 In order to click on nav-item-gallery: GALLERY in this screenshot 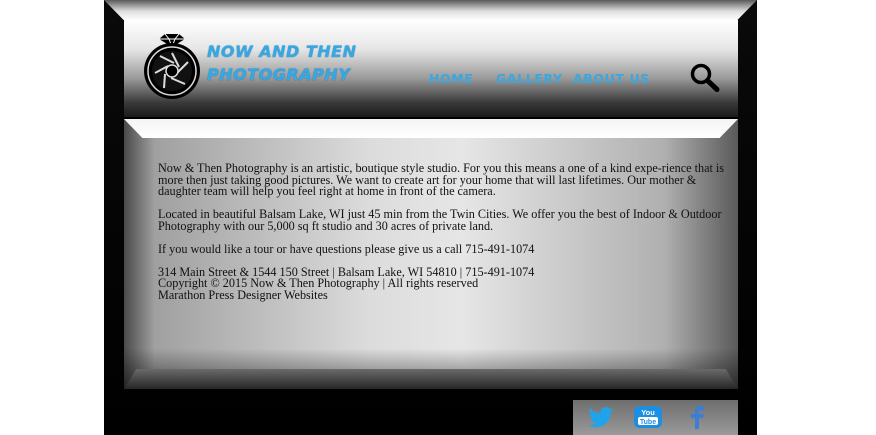, I will do `click(529, 78)`.